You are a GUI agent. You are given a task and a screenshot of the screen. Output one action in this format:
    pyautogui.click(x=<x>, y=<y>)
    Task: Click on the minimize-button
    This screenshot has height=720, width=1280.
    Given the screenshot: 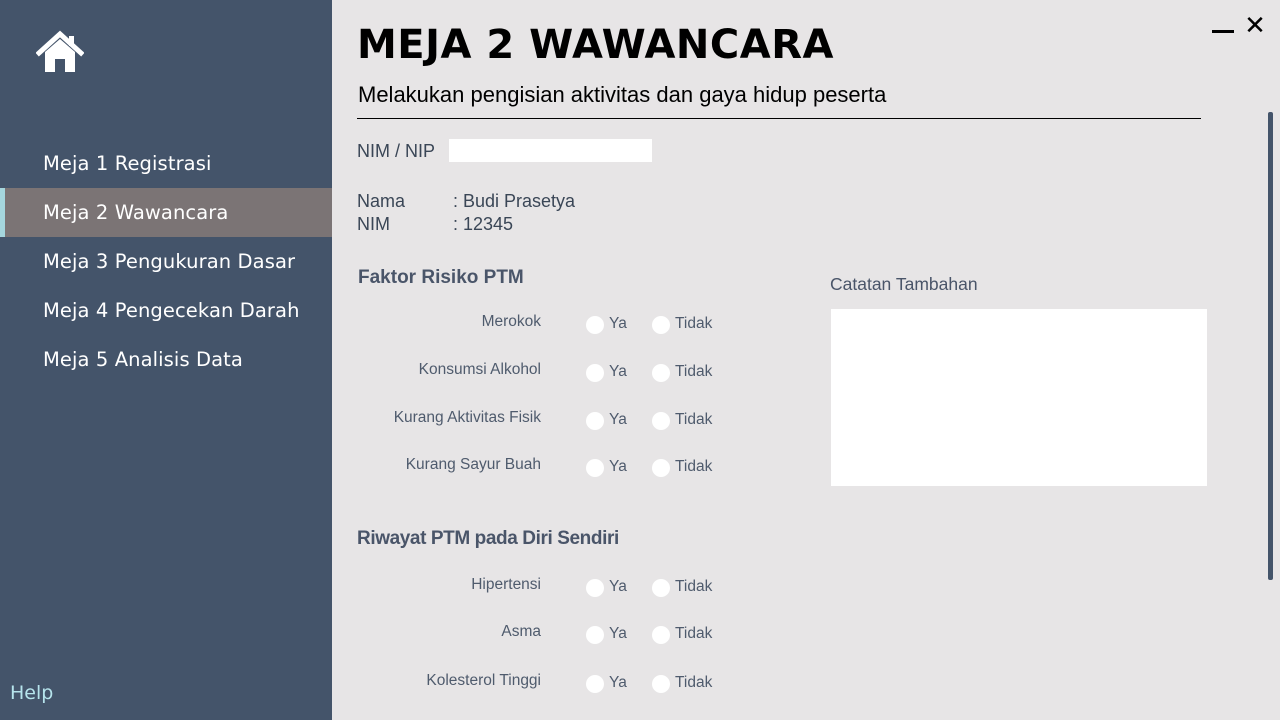 What is the action you would take?
    pyautogui.click(x=1223, y=27)
    